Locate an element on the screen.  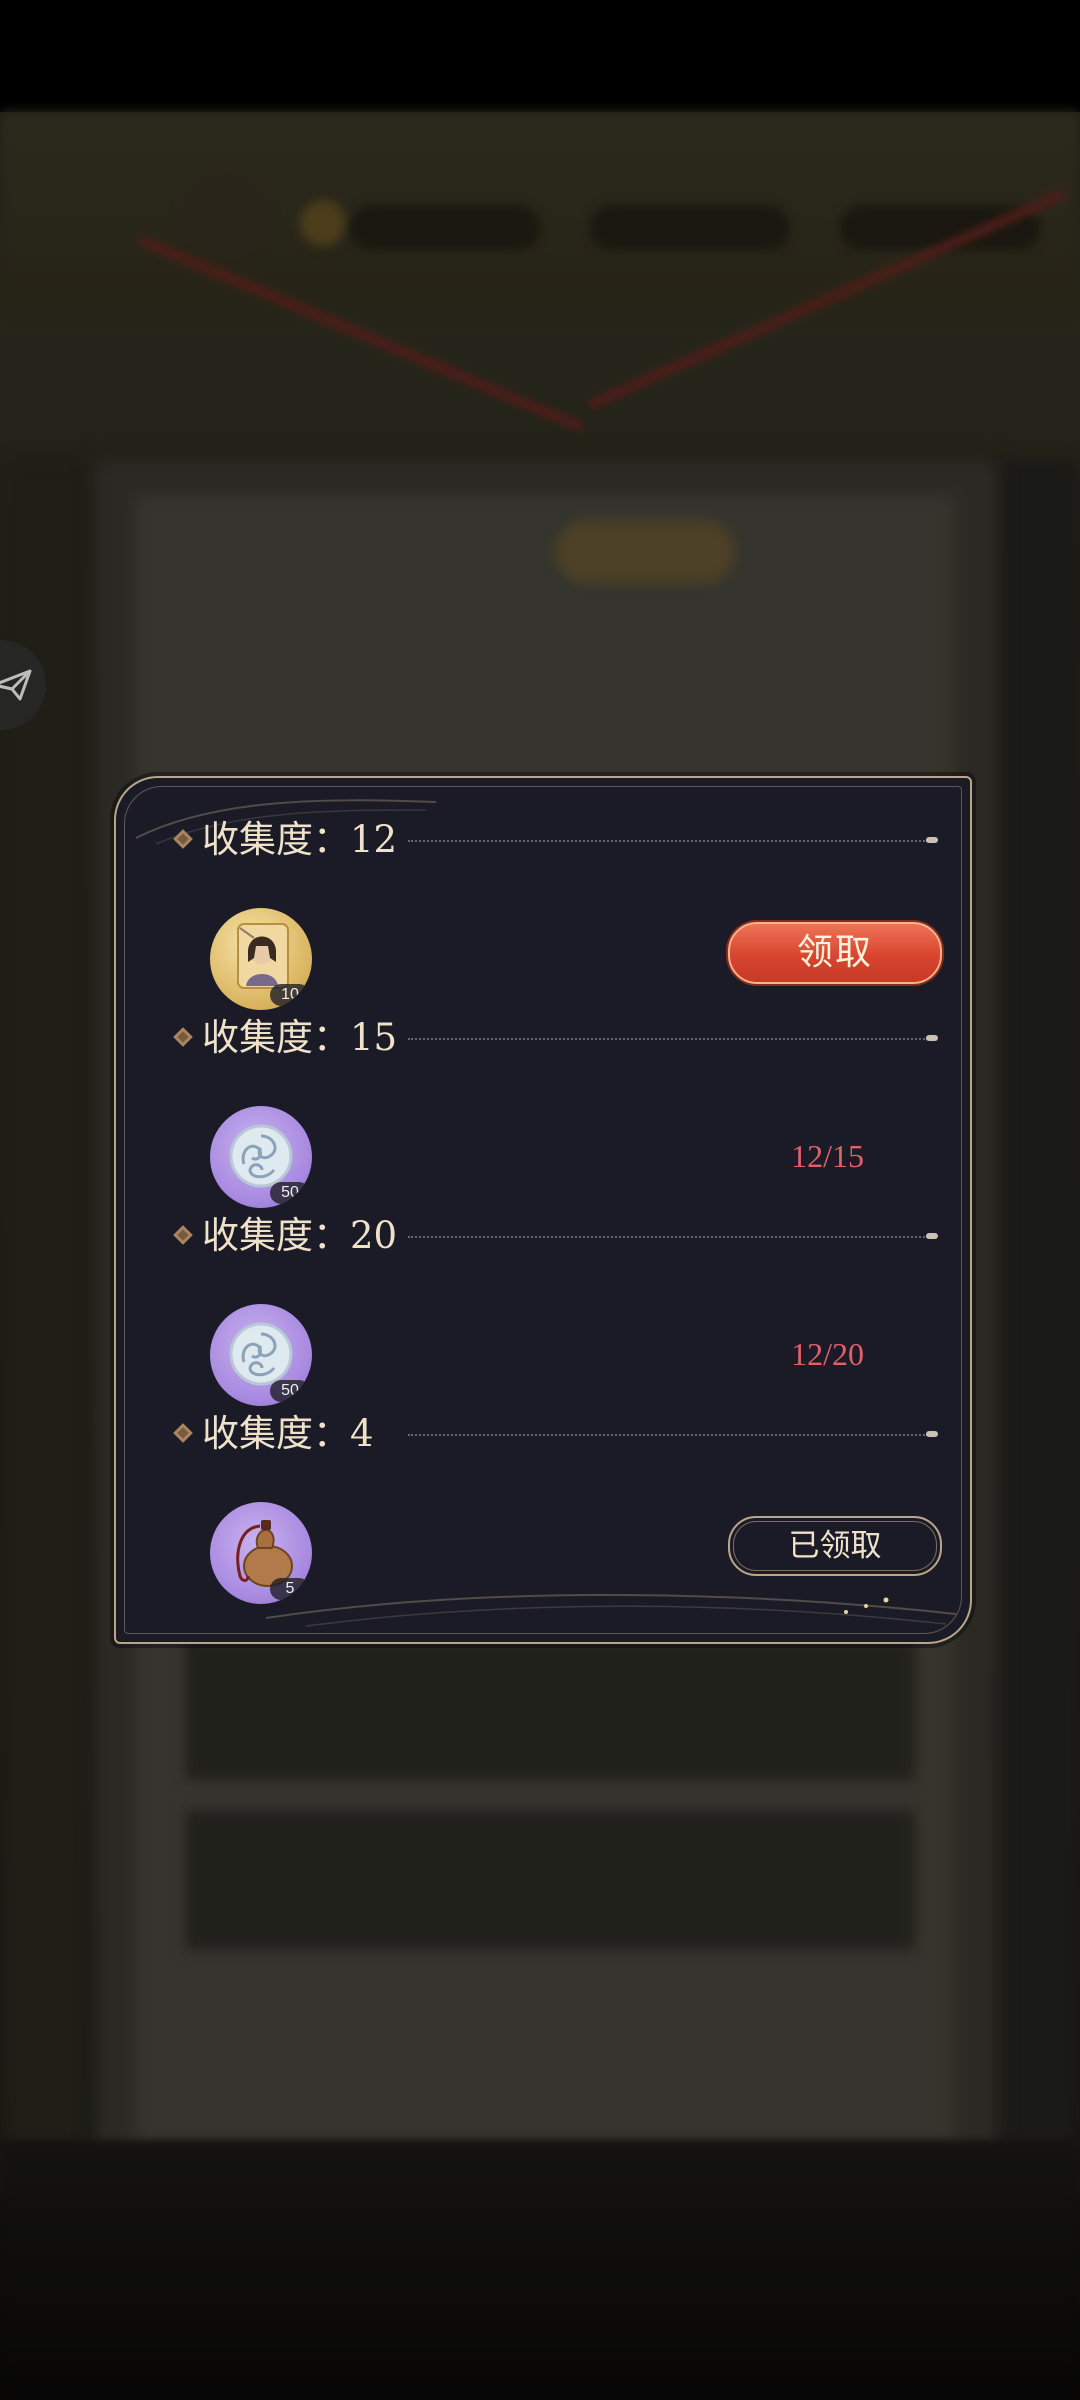
tier-header: 收集度：15 is located at coordinates (564, 1038).